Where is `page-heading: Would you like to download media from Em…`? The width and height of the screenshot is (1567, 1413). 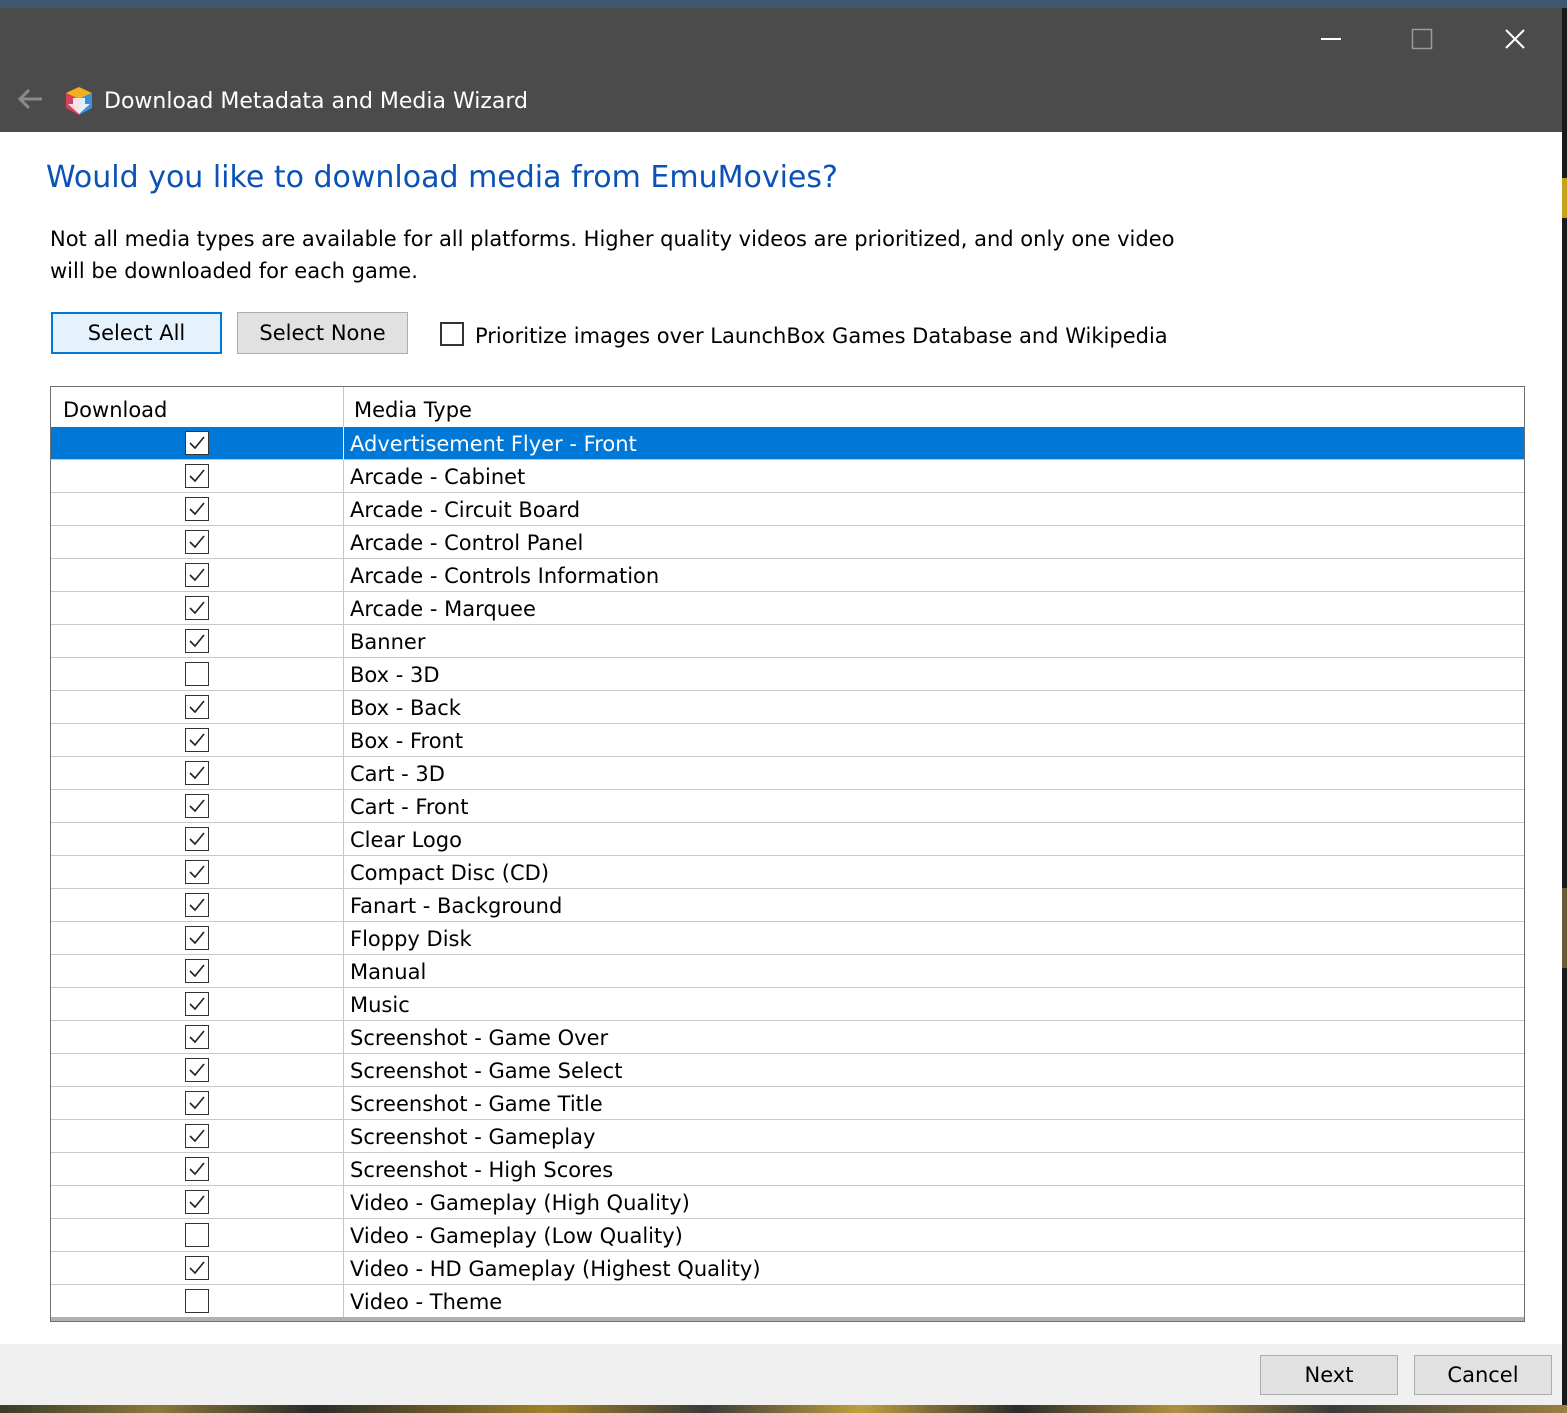 page-heading: Would you like to download media from Em… is located at coordinates (442, 177).